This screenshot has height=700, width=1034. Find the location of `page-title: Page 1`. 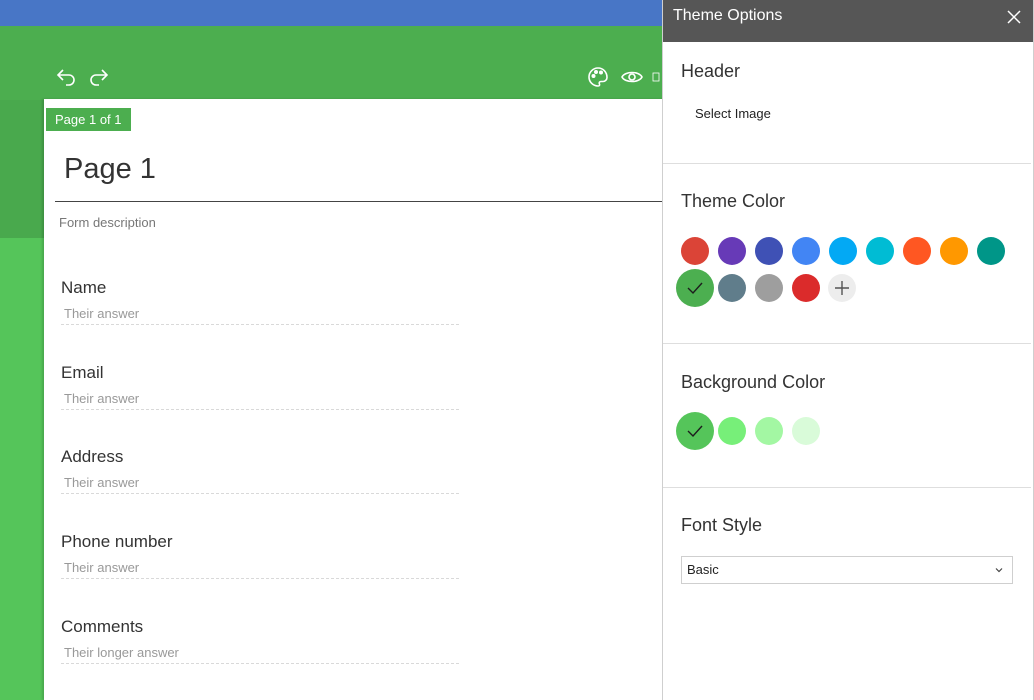

page-title: Page 1 is located at coordinates (110, 169).